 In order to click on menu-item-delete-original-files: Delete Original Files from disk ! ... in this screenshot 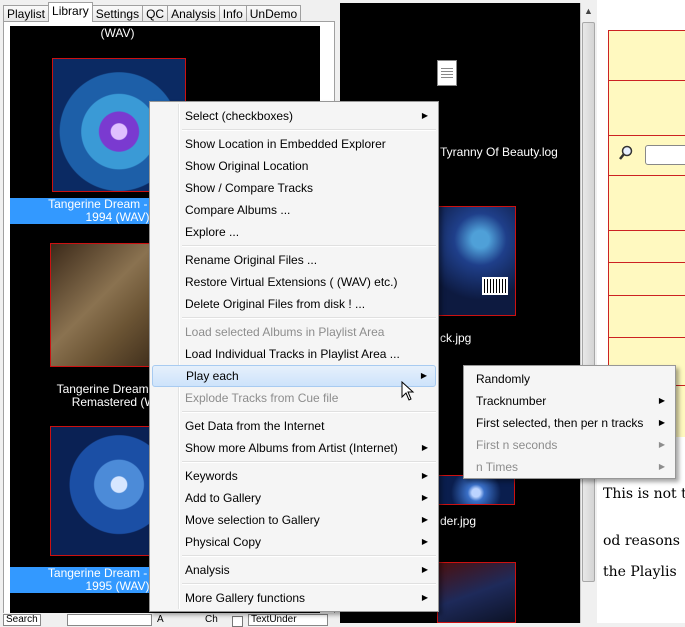, I will do `click(294, 304)`.